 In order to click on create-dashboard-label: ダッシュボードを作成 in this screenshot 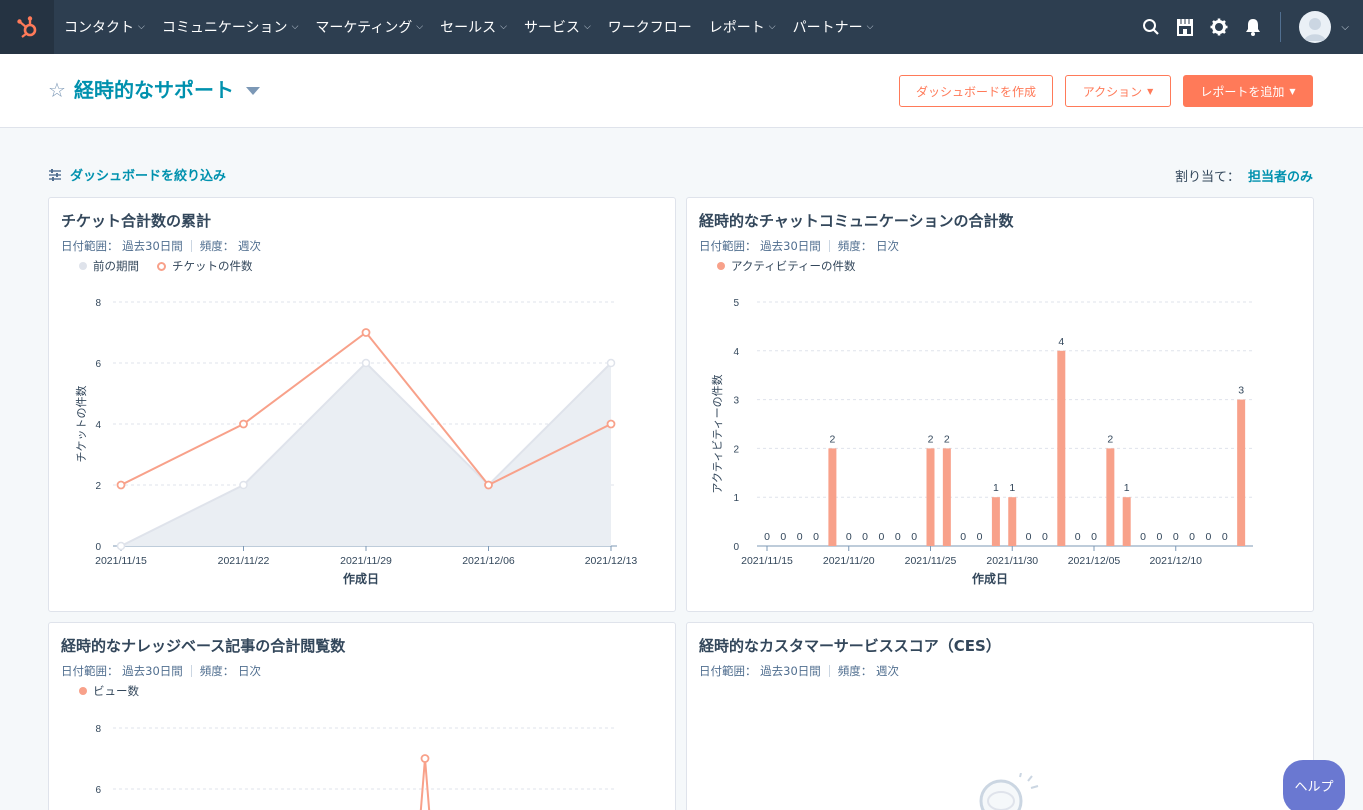, I will do `click(975, 91)`.